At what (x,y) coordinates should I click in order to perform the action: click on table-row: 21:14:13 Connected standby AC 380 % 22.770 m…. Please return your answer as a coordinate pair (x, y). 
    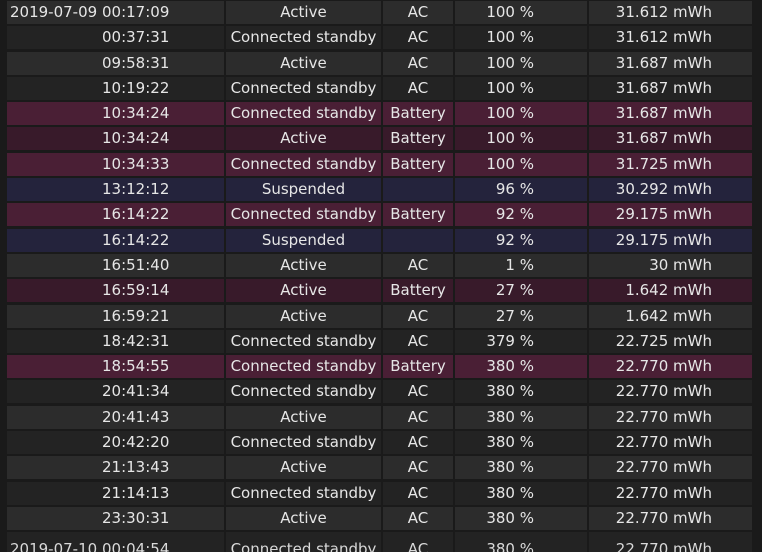
    Looking at the image, I should click on (381, 493).